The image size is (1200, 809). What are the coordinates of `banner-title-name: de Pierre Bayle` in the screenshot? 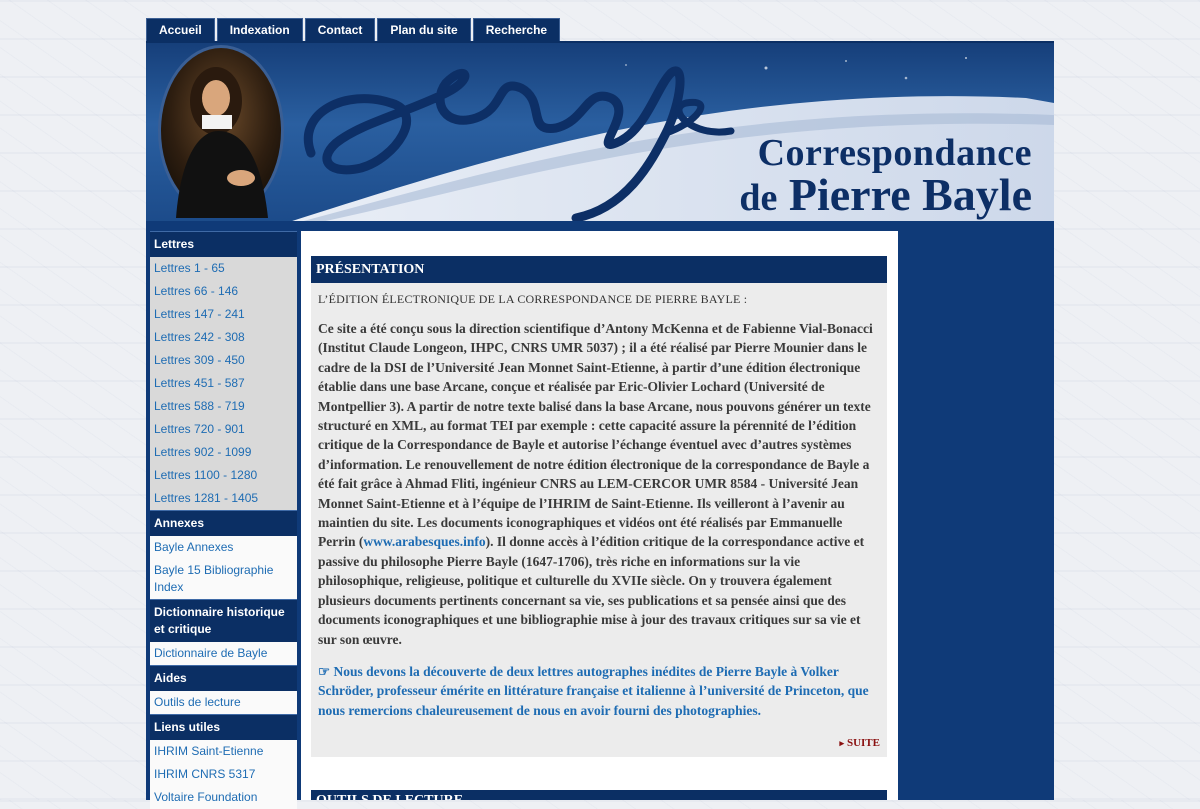 It's located at (885, 194).